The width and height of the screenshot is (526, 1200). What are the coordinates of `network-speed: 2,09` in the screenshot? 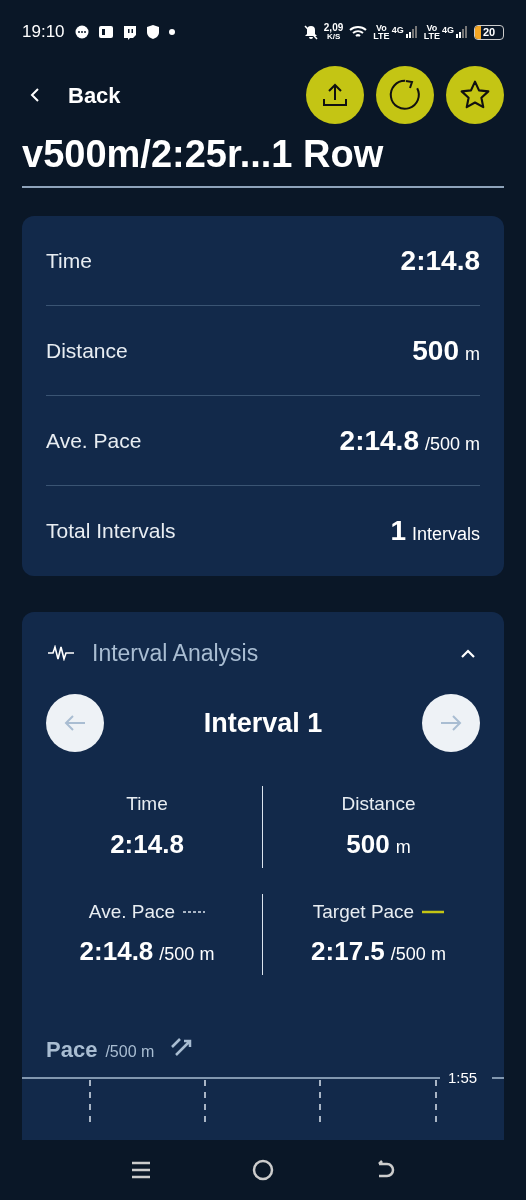 It's located at (333, 27).